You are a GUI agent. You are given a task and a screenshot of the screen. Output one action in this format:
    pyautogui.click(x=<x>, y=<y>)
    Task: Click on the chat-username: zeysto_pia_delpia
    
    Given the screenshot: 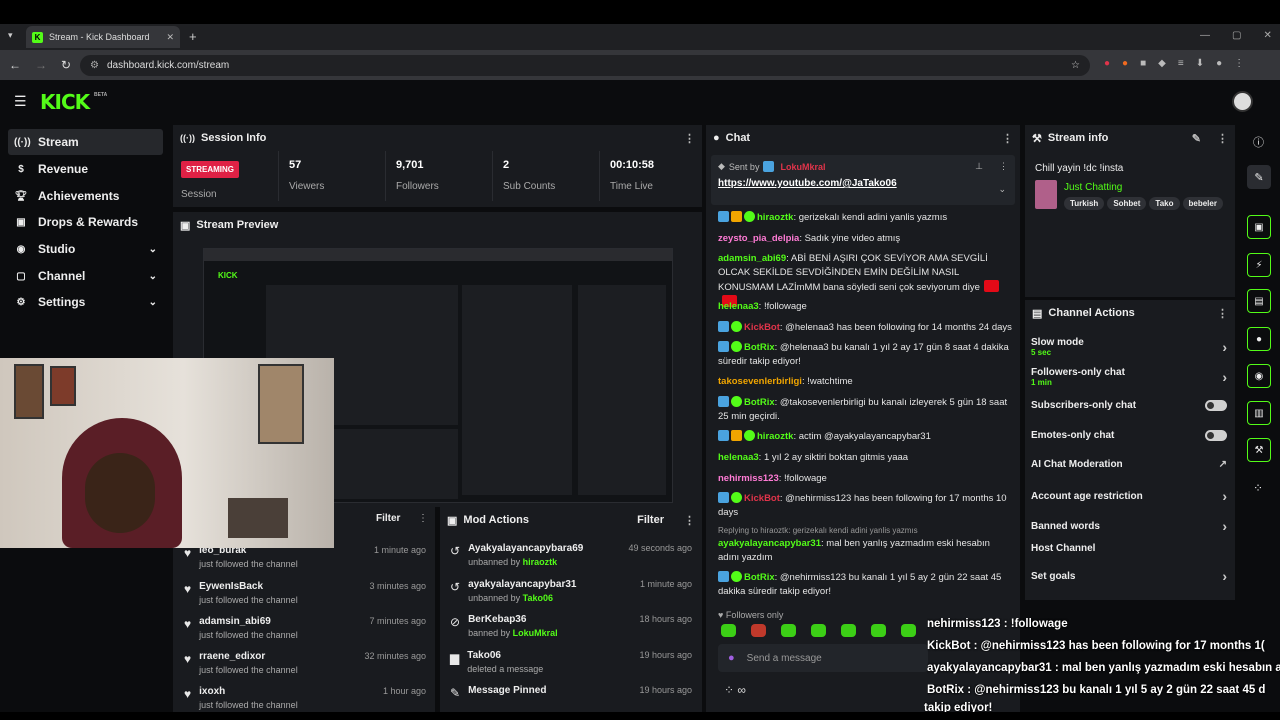 What is the action you would take?
    pyautogui.click(x=758, y=238)
    